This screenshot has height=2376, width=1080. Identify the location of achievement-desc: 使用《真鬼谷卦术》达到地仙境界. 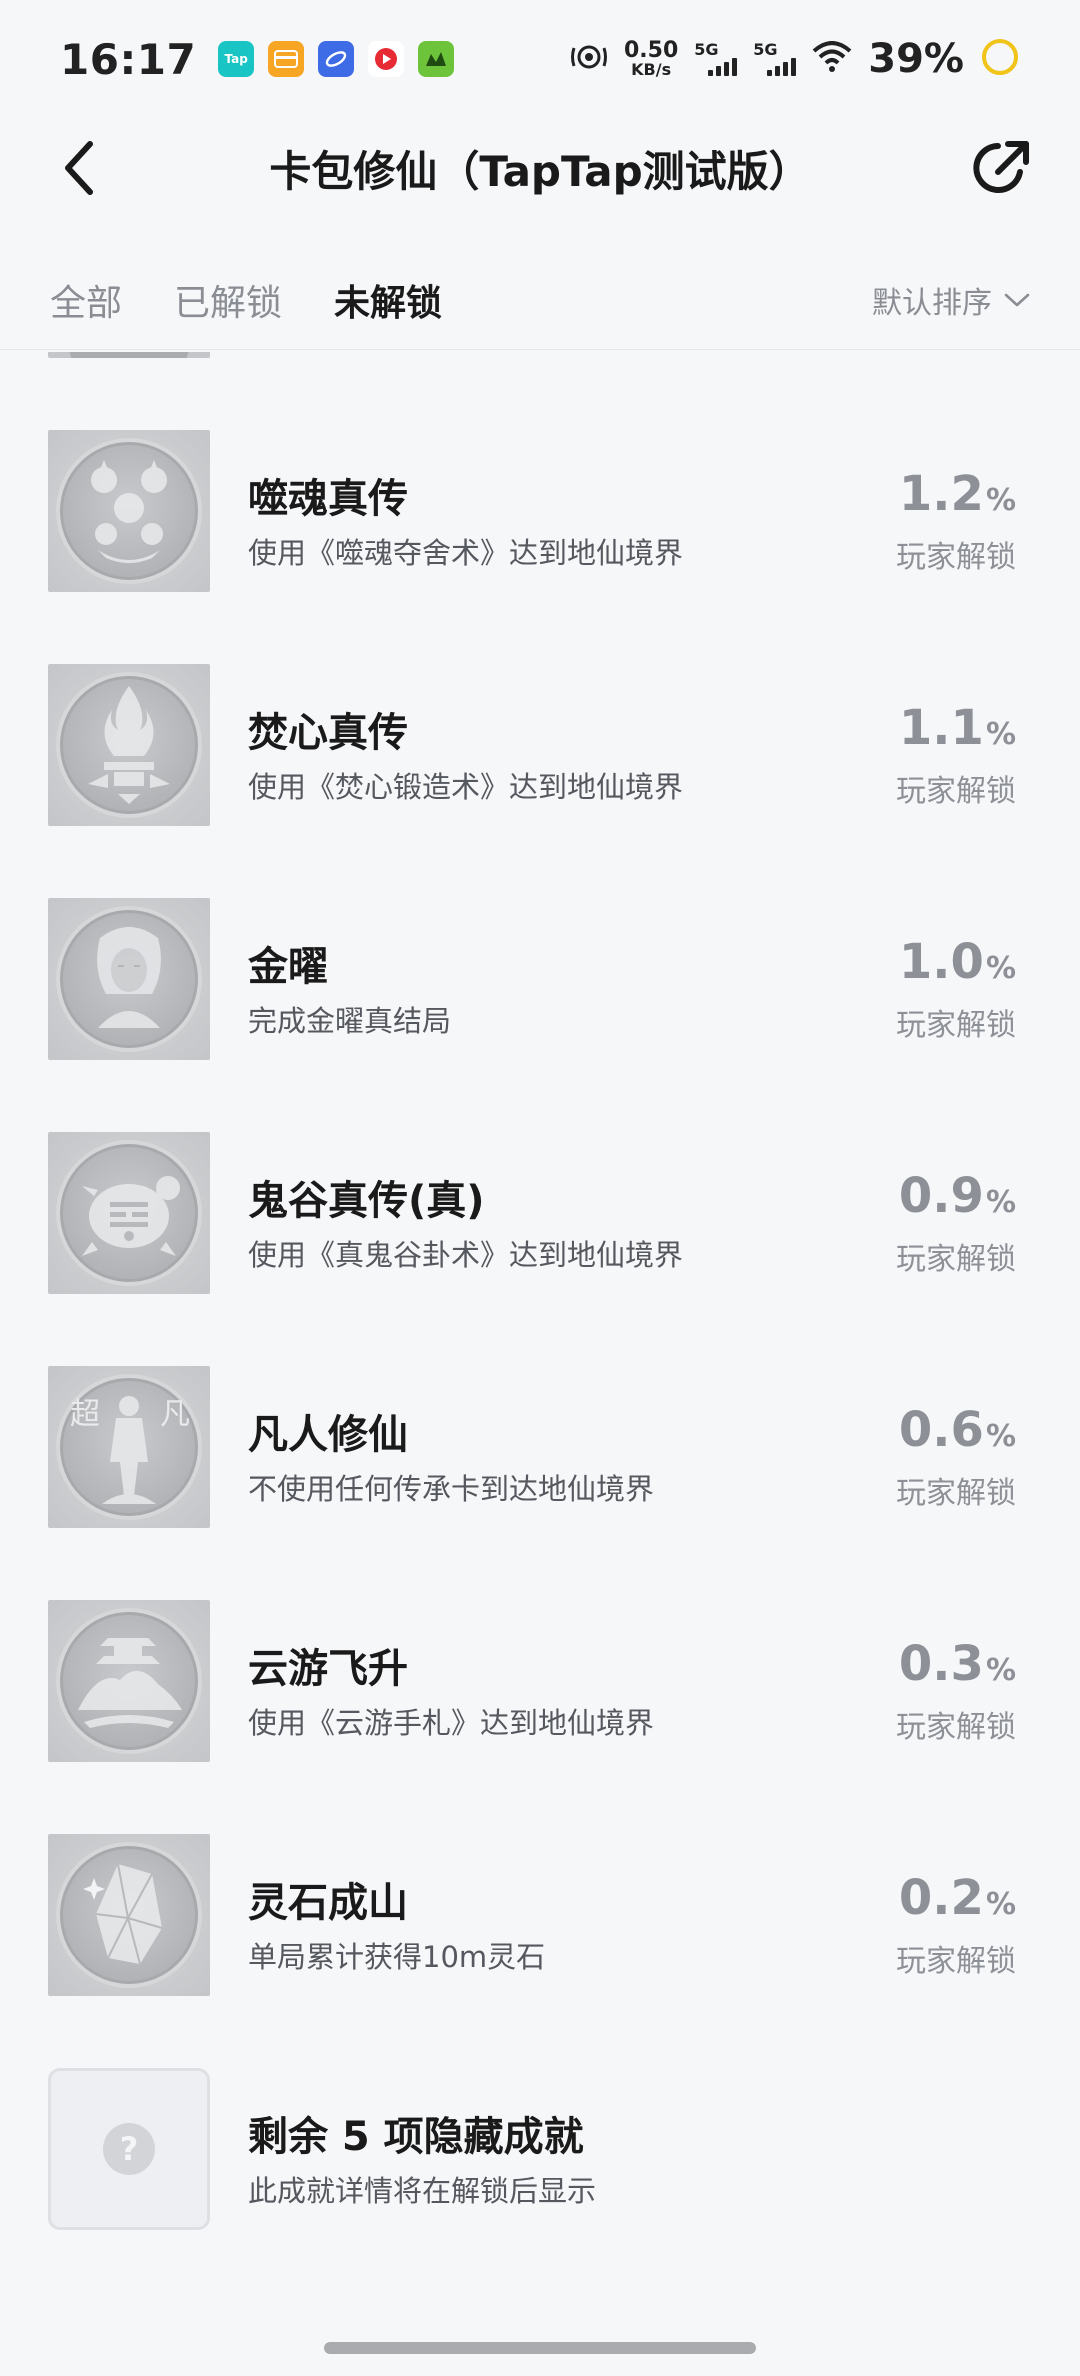
(466, 1255).